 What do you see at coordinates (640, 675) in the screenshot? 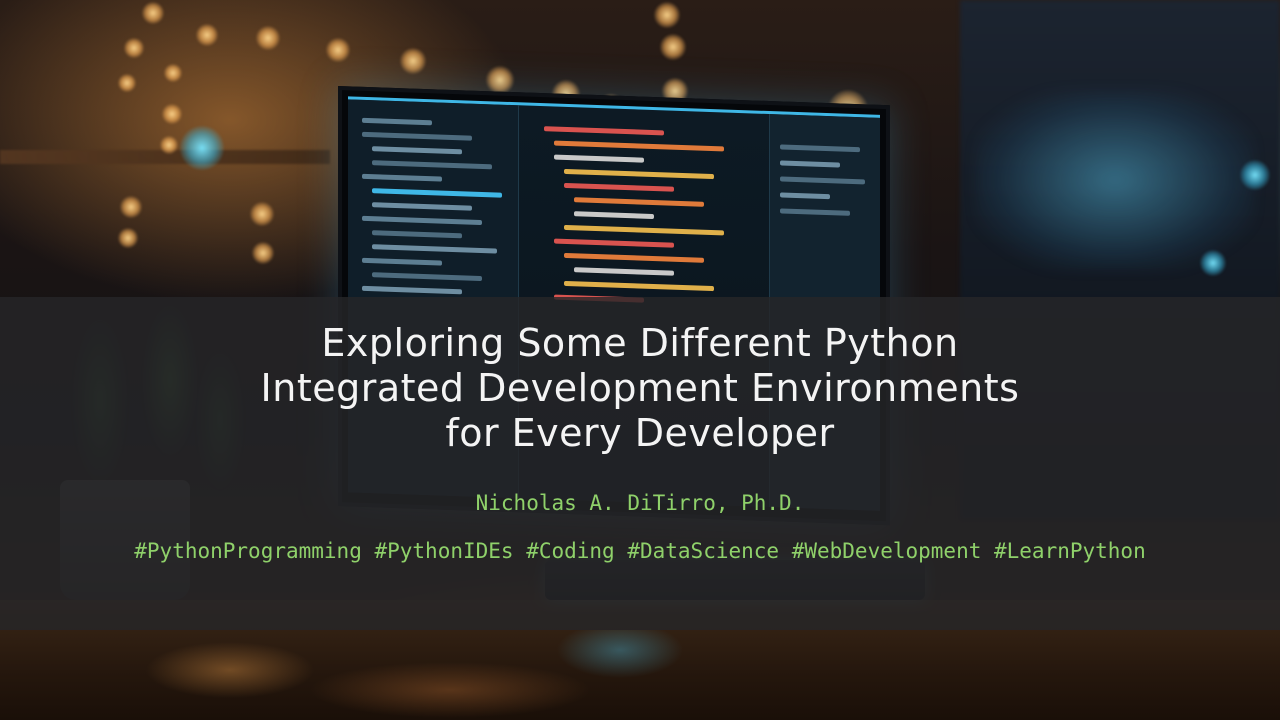
I see `desk-reflection` at bounding box center [640, 675].